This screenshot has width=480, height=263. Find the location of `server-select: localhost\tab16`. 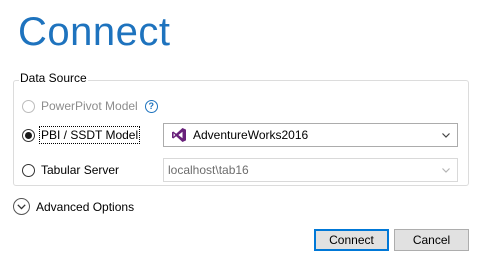

server-select: localhost\tab16 is located at coordinates (310, 170).